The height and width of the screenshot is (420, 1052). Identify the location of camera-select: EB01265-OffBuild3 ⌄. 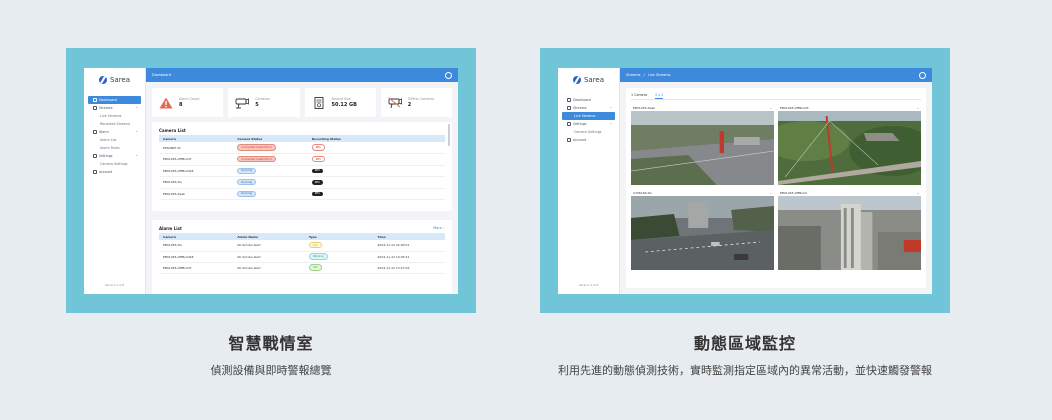
(849, 107).